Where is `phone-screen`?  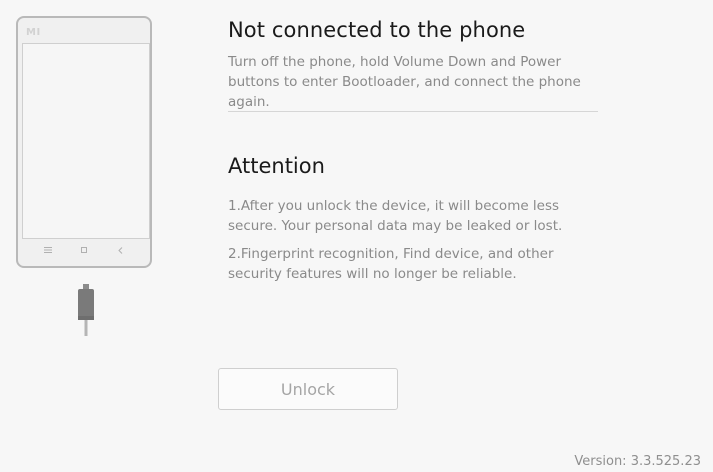 phone-screen is located at coordinates (86, 141).